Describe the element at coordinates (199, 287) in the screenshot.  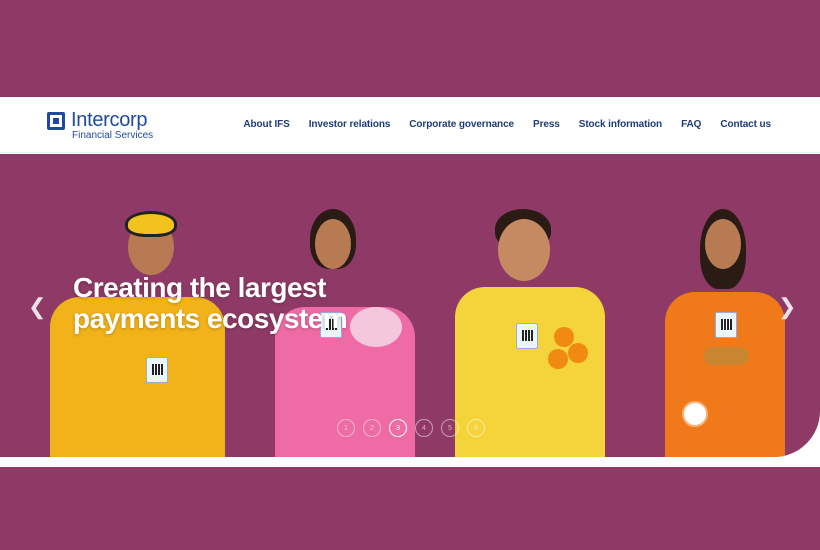
I see `hero-headline-line1: Creating the largest` at that location.